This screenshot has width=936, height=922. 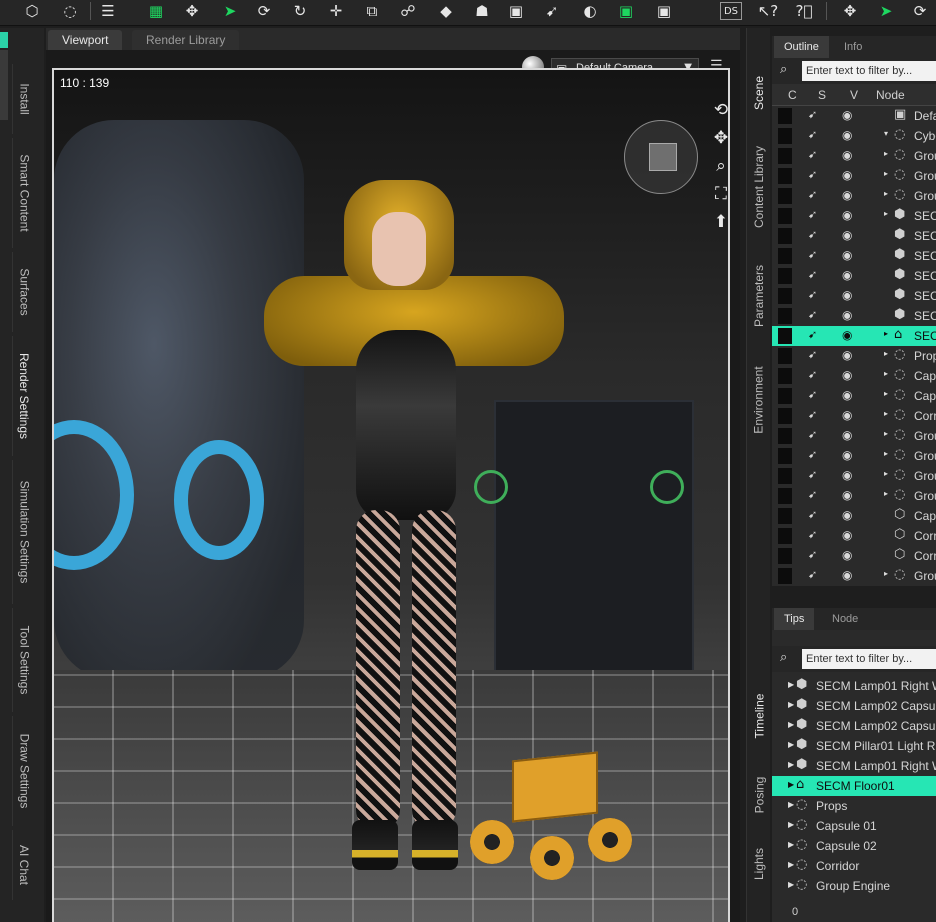 I want to click on pane-edge-handle, so click(x=4, y=85).